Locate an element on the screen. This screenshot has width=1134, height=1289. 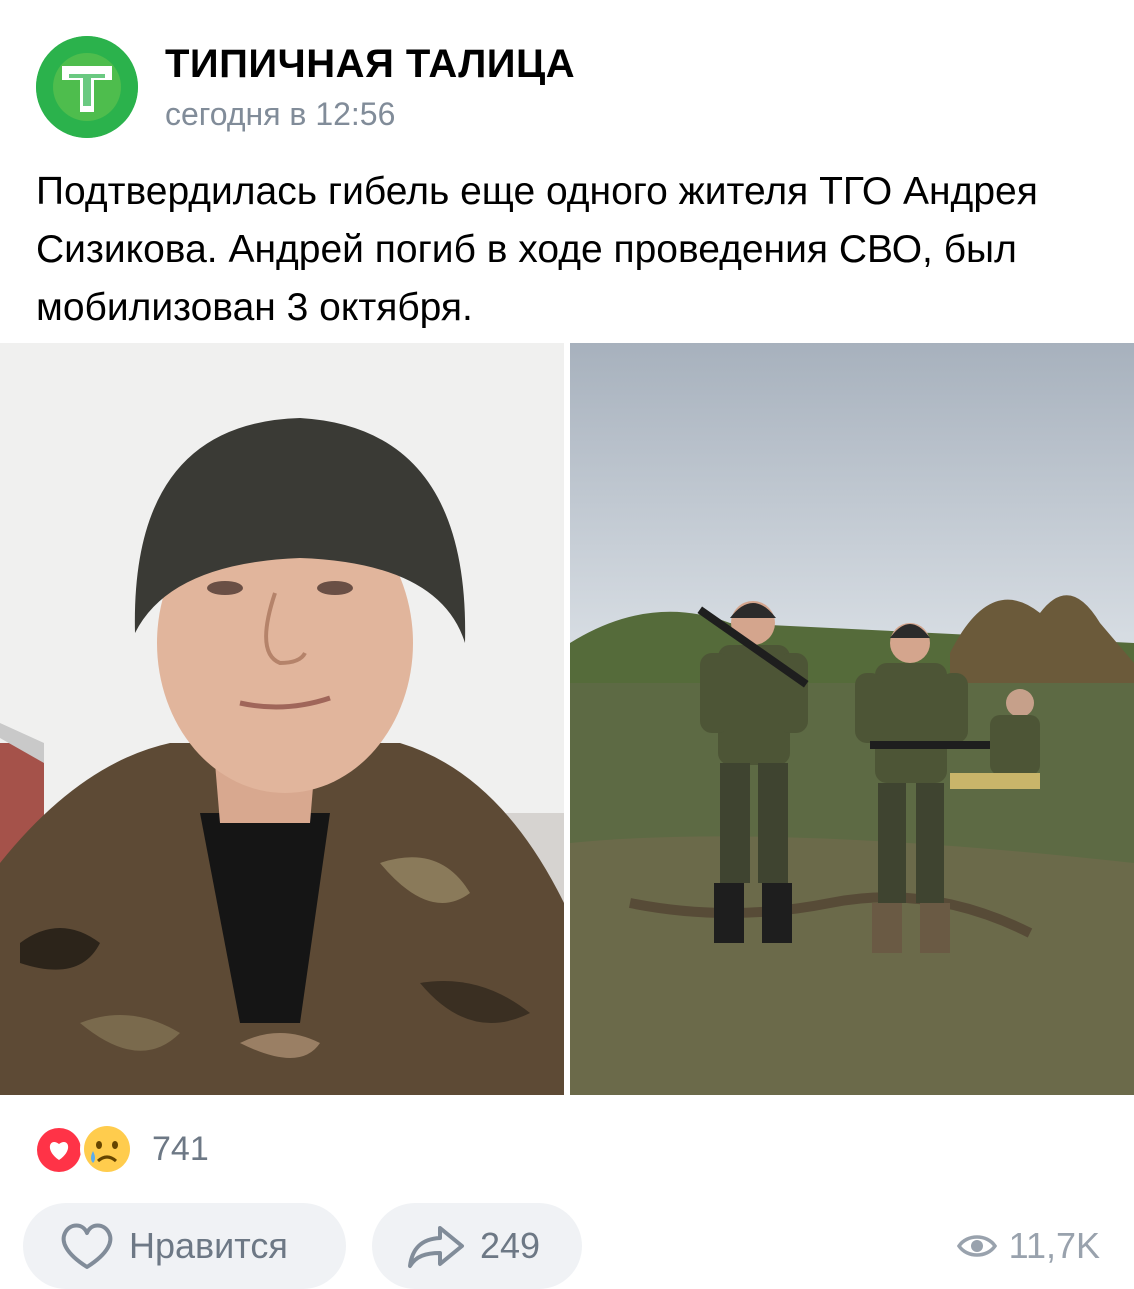
share-count: 249 is located at coordinates (510, 1245).